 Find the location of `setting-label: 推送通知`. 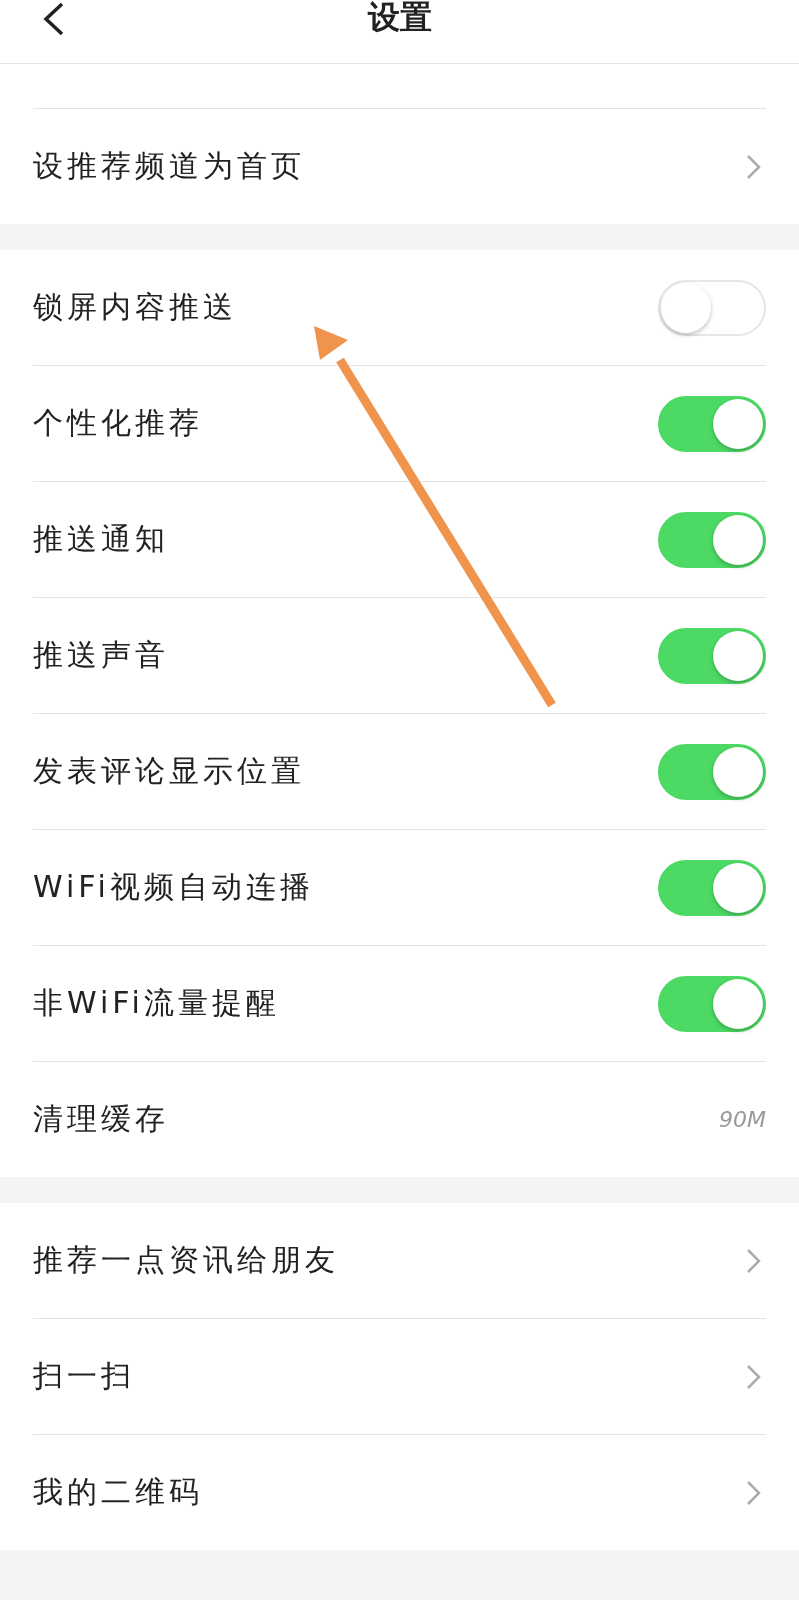

setting-label: 推送通知 is located at coordinates (101, 539).